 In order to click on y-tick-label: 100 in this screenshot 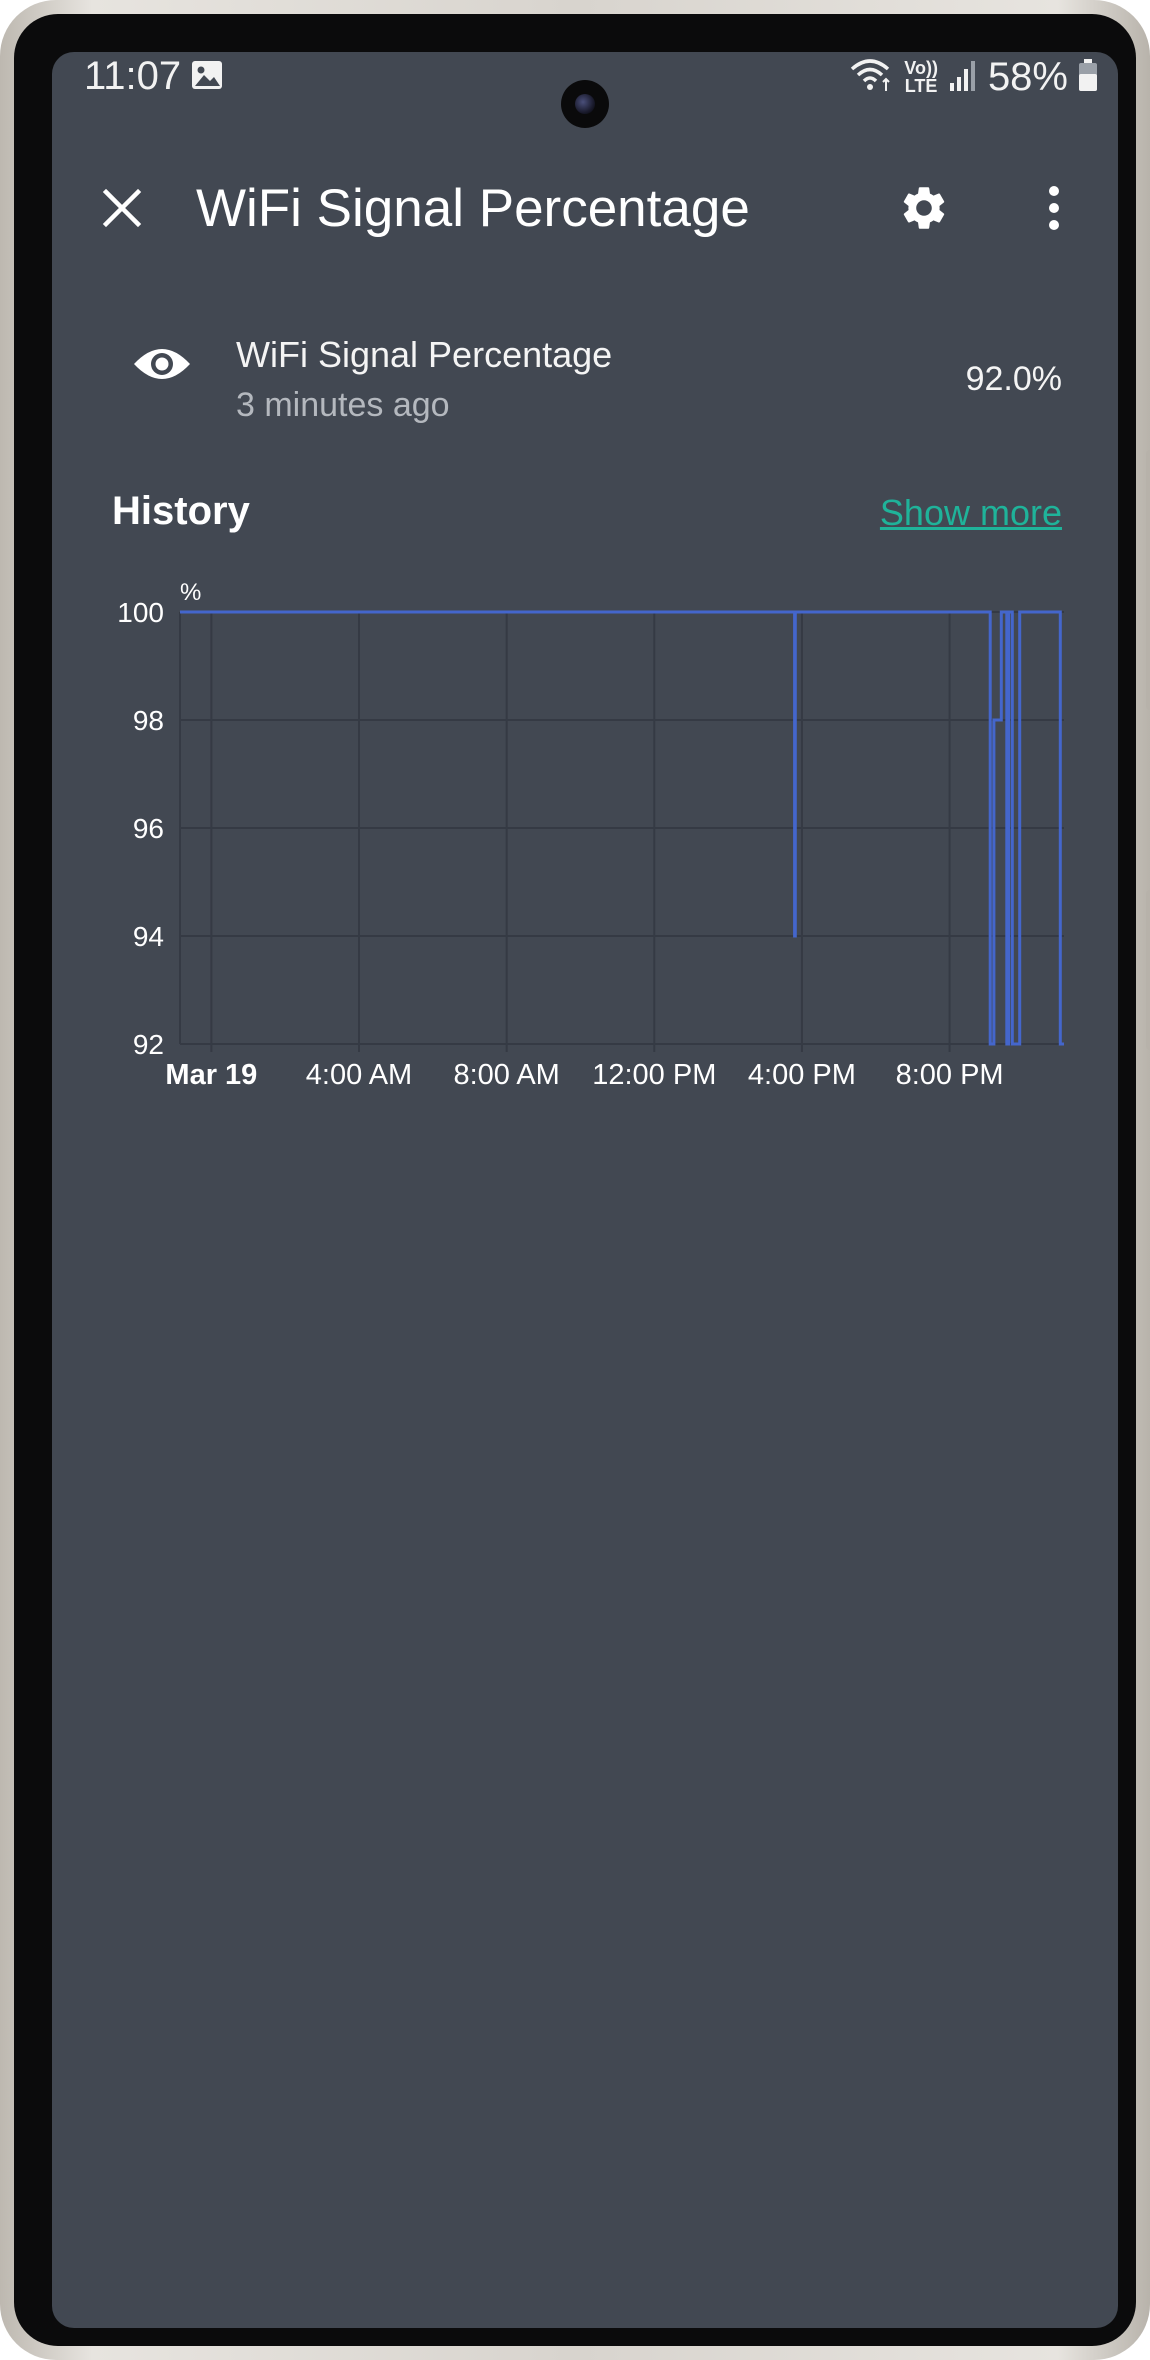, I will do `click(140, 612)`.